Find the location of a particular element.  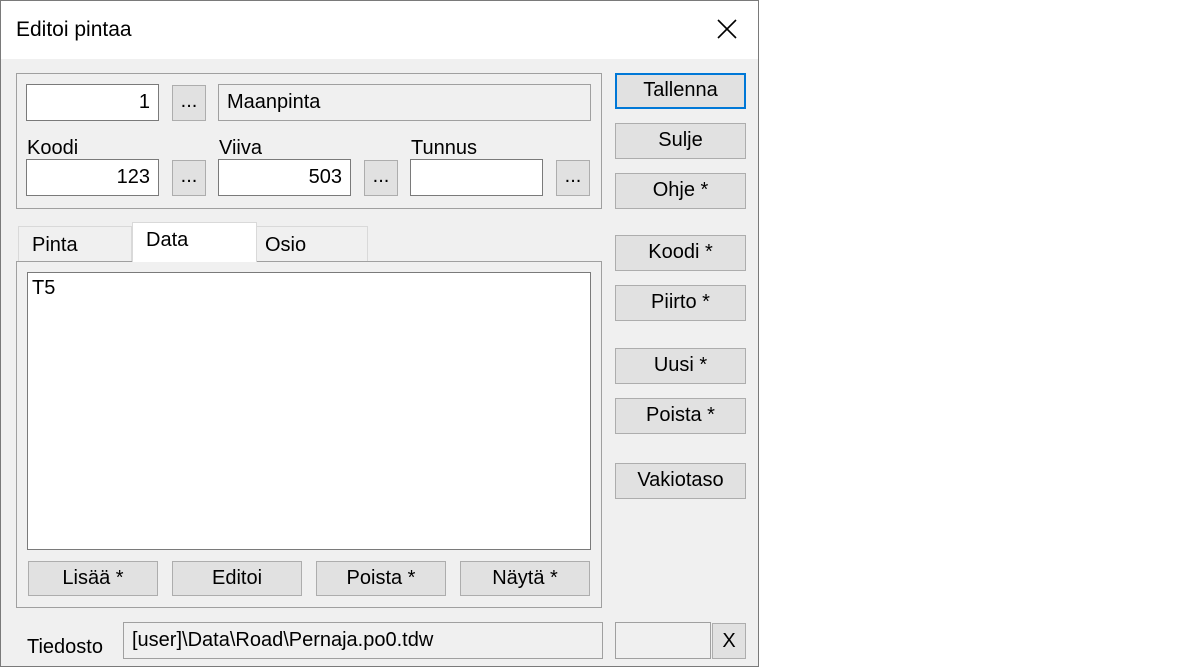

viiva-label: Viiva is located at coordinates (240, 148).